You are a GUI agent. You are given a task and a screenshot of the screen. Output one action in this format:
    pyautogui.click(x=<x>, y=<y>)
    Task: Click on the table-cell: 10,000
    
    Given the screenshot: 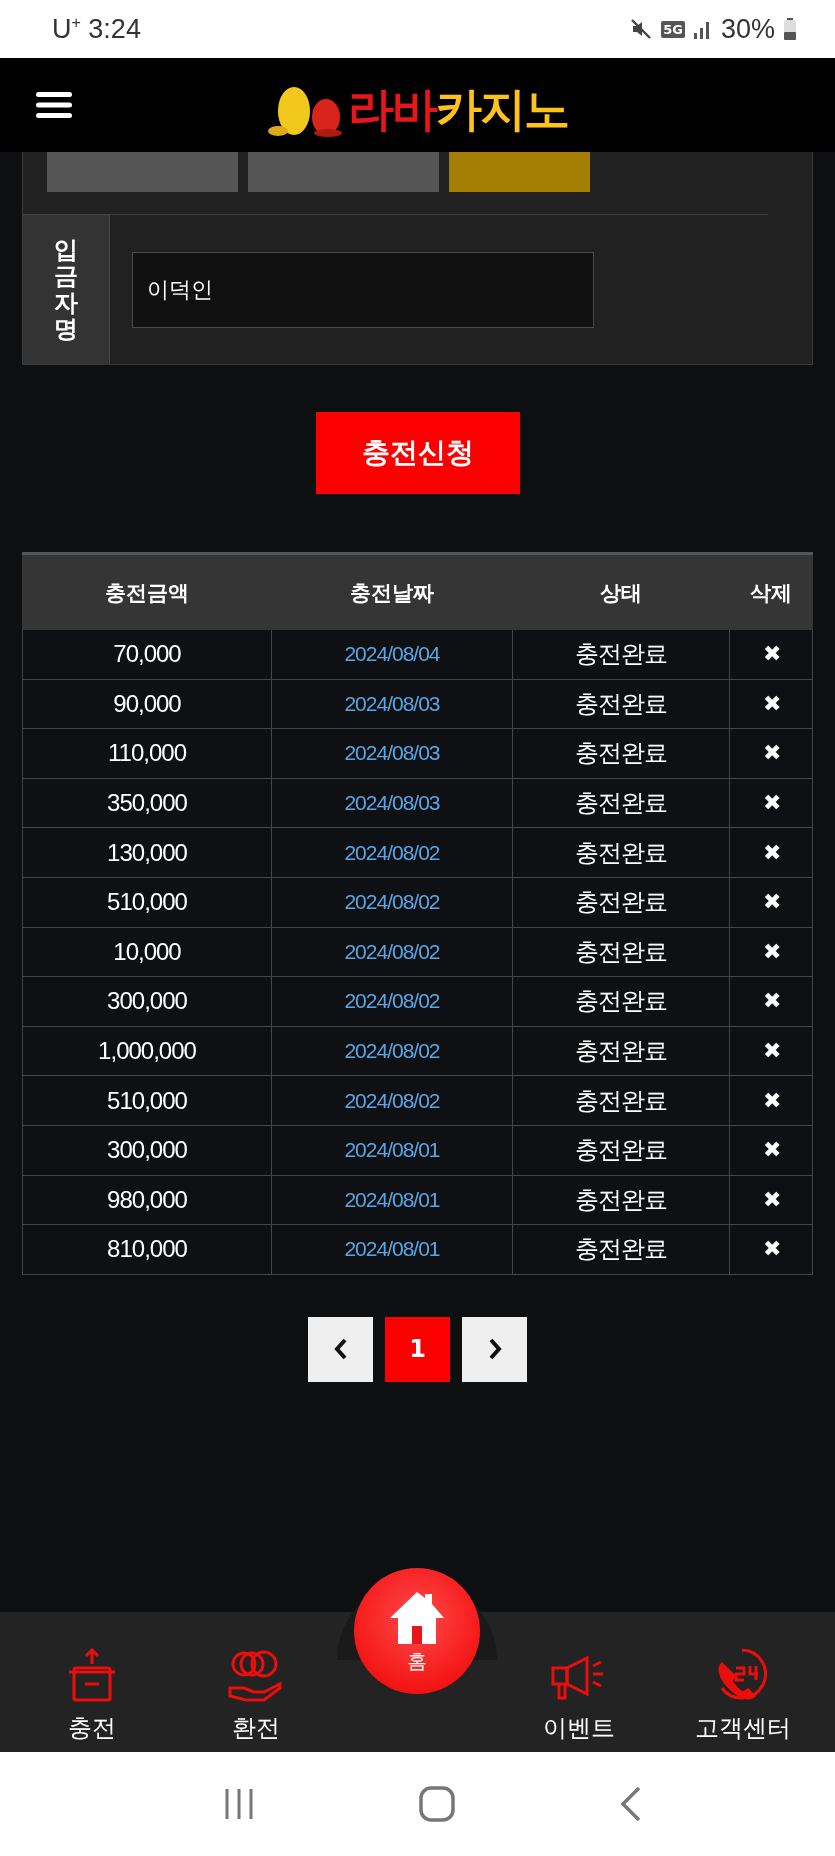 What is the action you would take?
    pyautogui.click(x=147, y=952)
    